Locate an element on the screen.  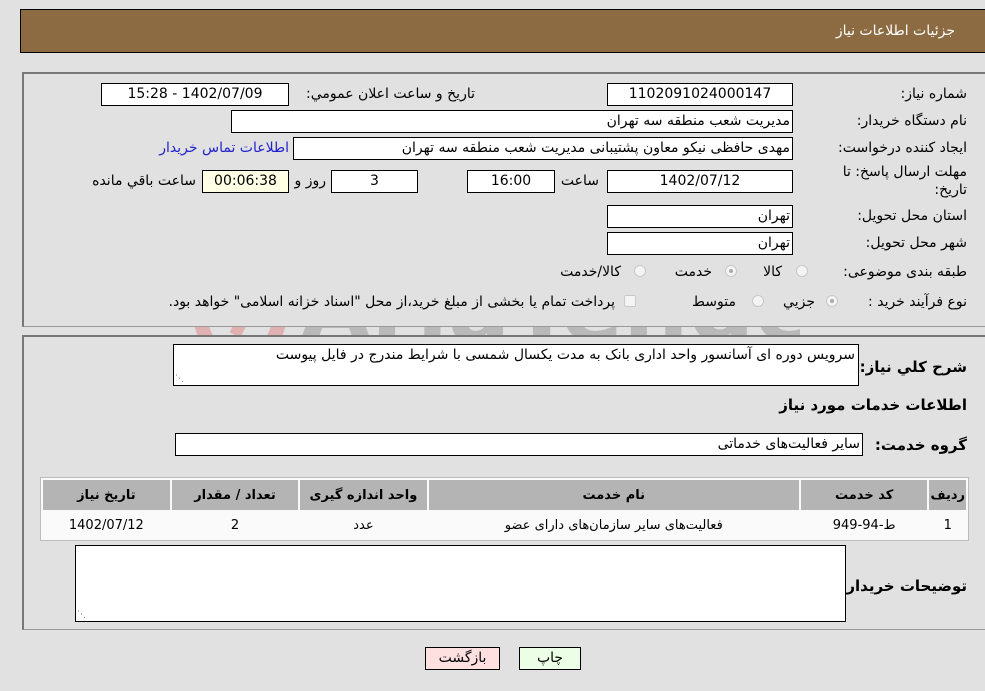
province-field: تهران is located at coordinates (700, 216).